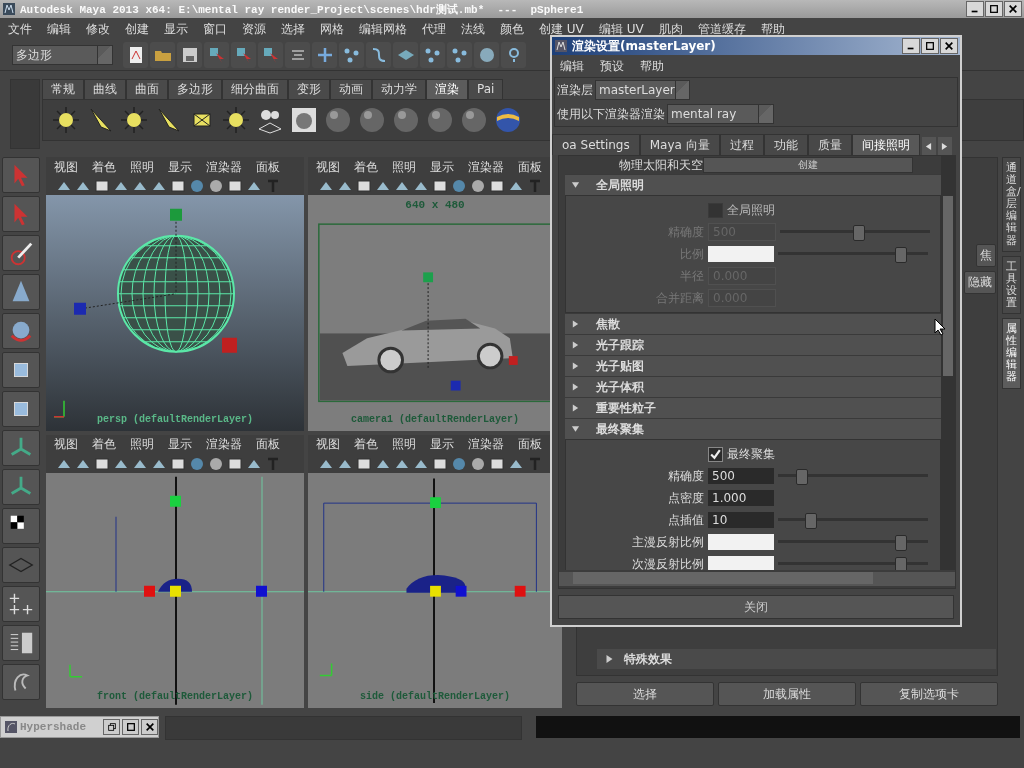 The width and height of the screenshot is (1024, 768). What do you see at coordinates (986, 255) in the screenshot?
I see `panel-button: 焦` at bounding box center [986, 255].